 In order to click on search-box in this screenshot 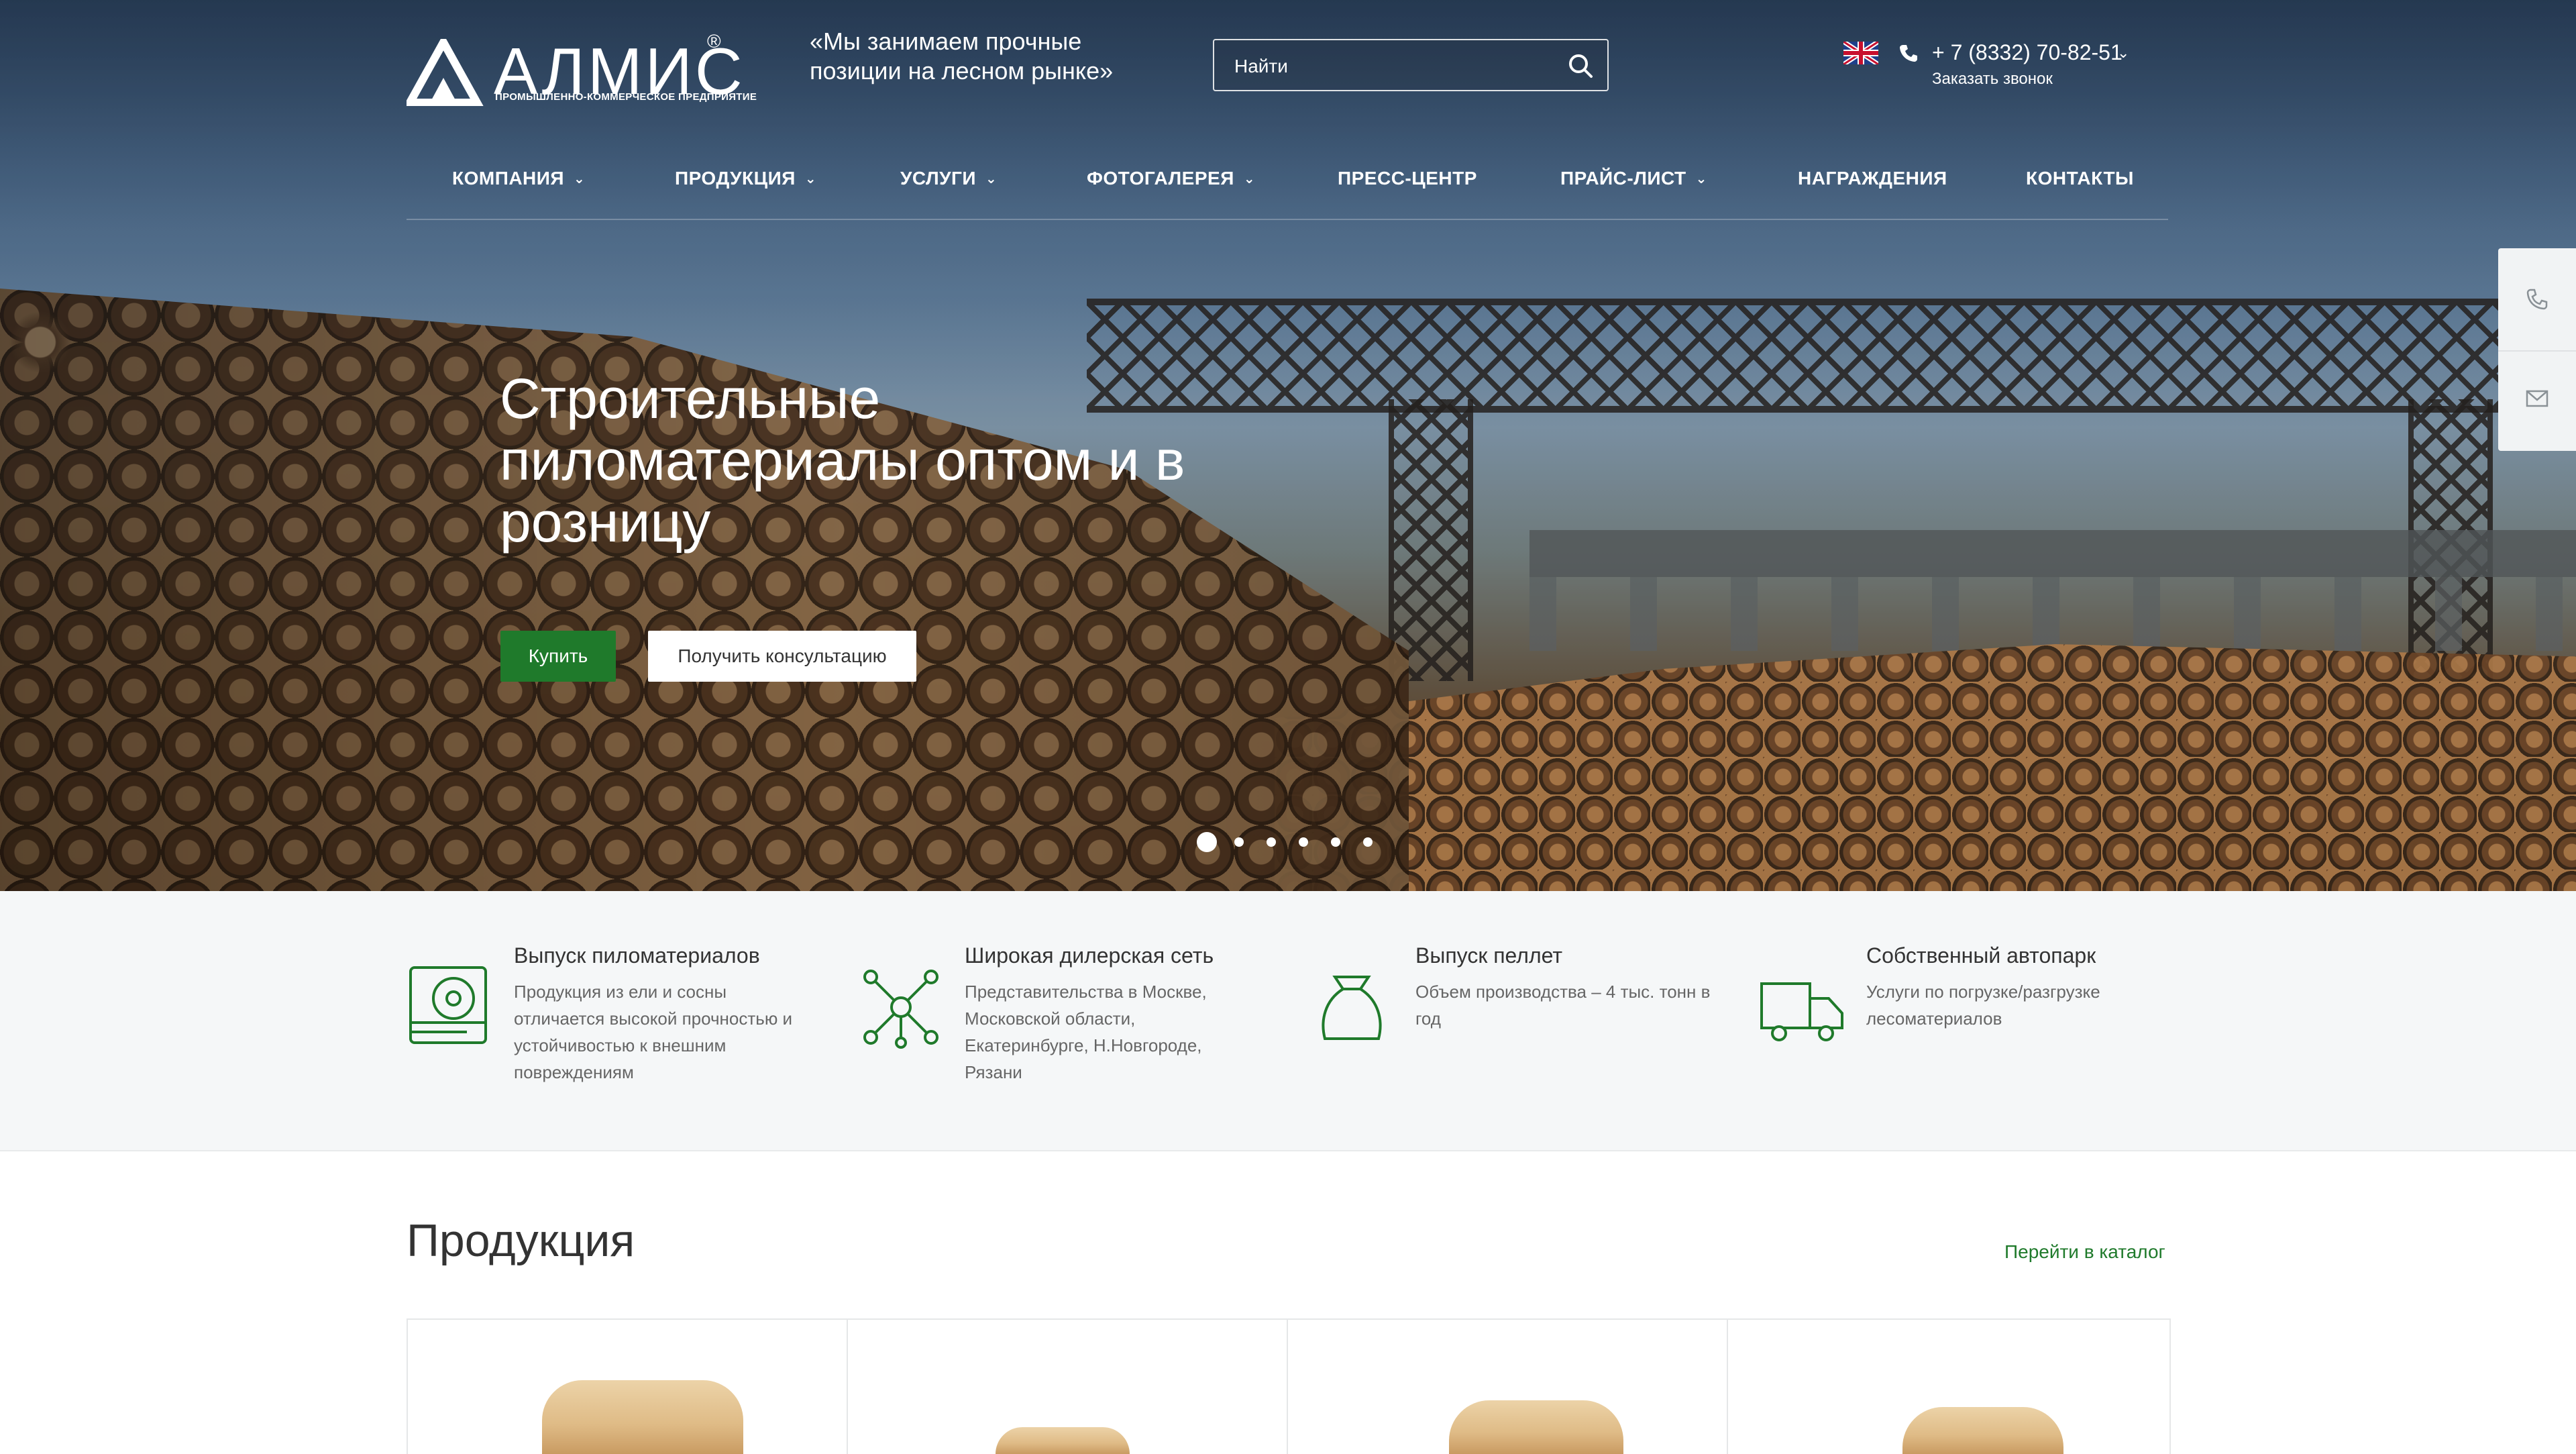, I will do `click(1411, 65)`.